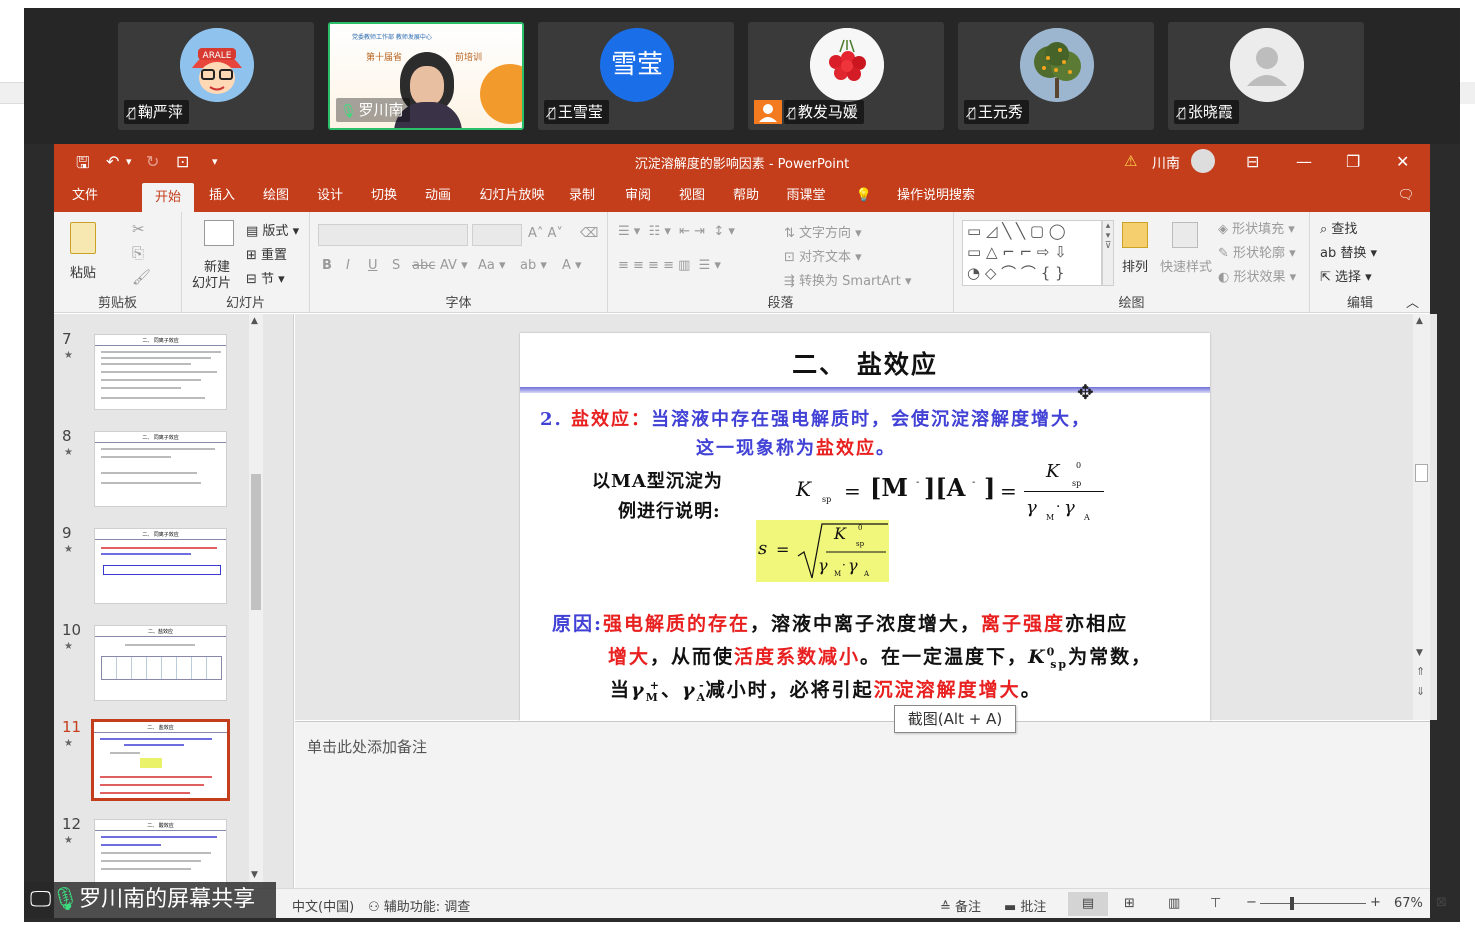  I want to click on arrange-icon, so click(1135, 235).